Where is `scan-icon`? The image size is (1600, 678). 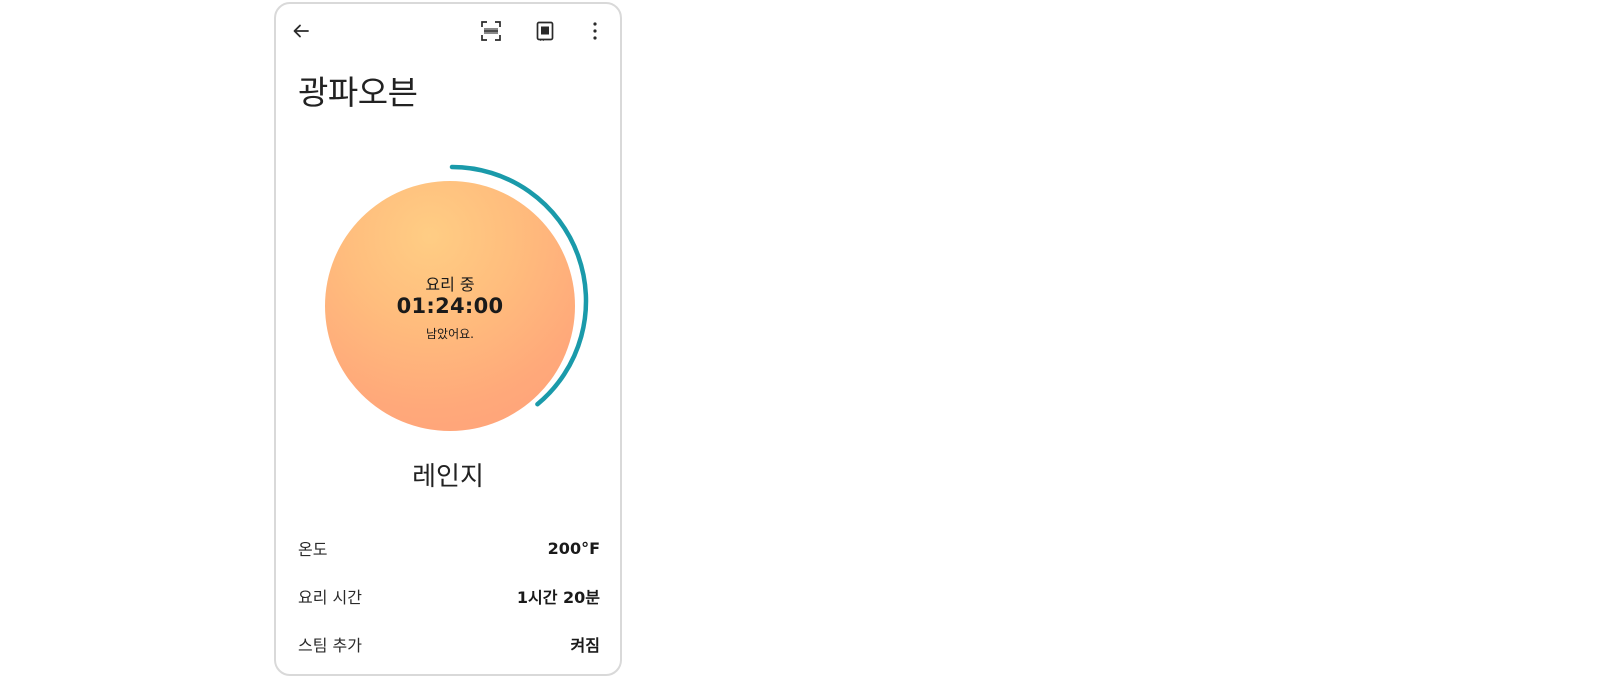 scan-icon is located at coordinates (491, 31).